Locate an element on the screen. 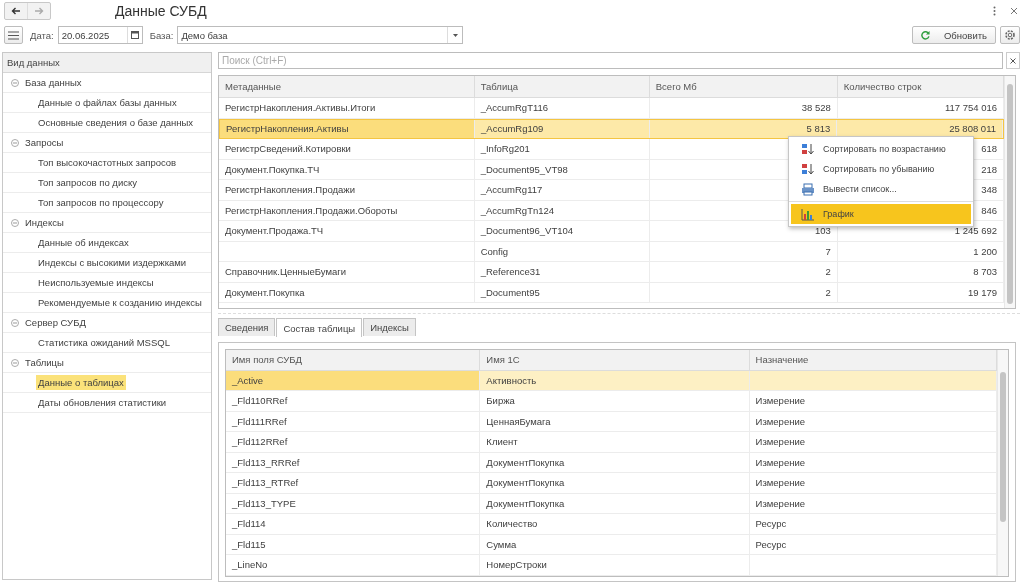 This screenshot has width=1024, height=583. settings-icon is located at coordinates (1010, 35).